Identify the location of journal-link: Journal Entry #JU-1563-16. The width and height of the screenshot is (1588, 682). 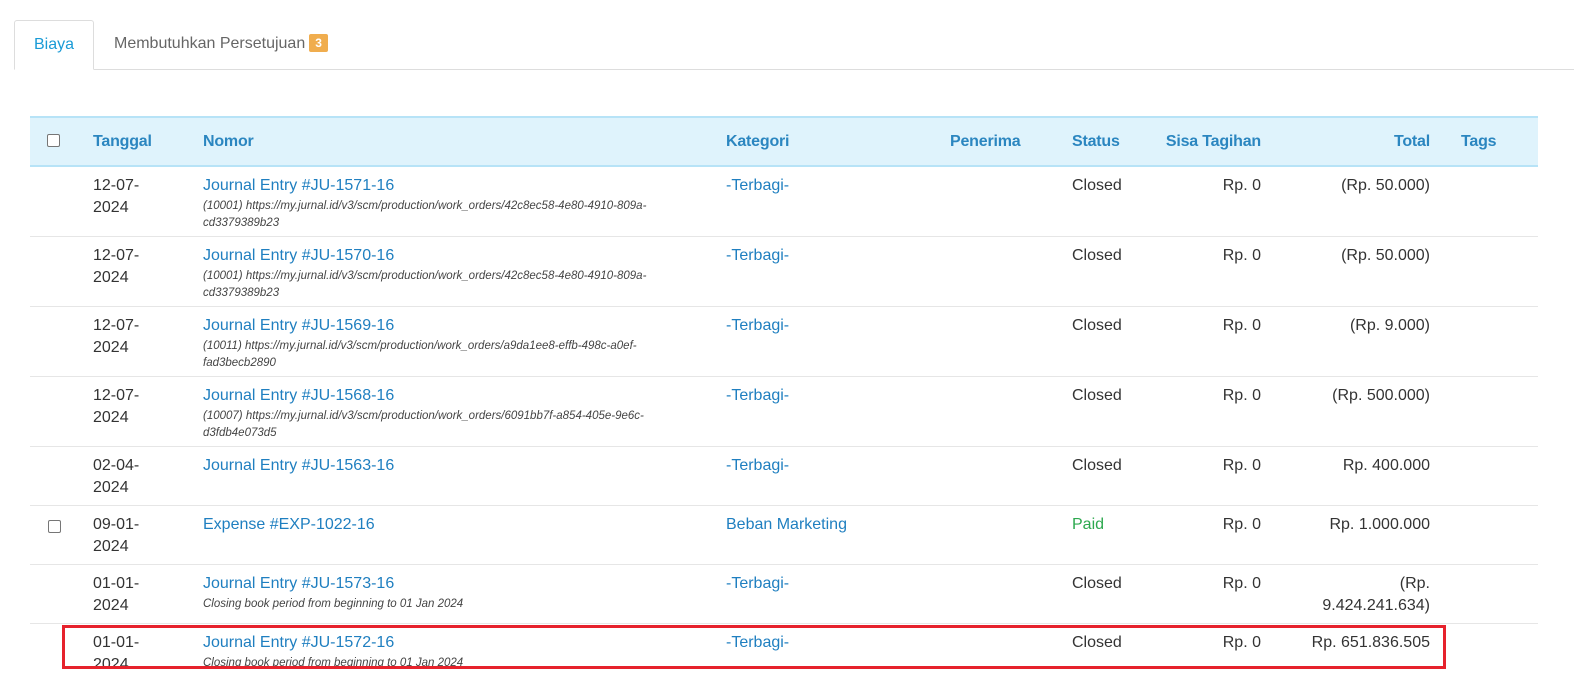
(443, 466).